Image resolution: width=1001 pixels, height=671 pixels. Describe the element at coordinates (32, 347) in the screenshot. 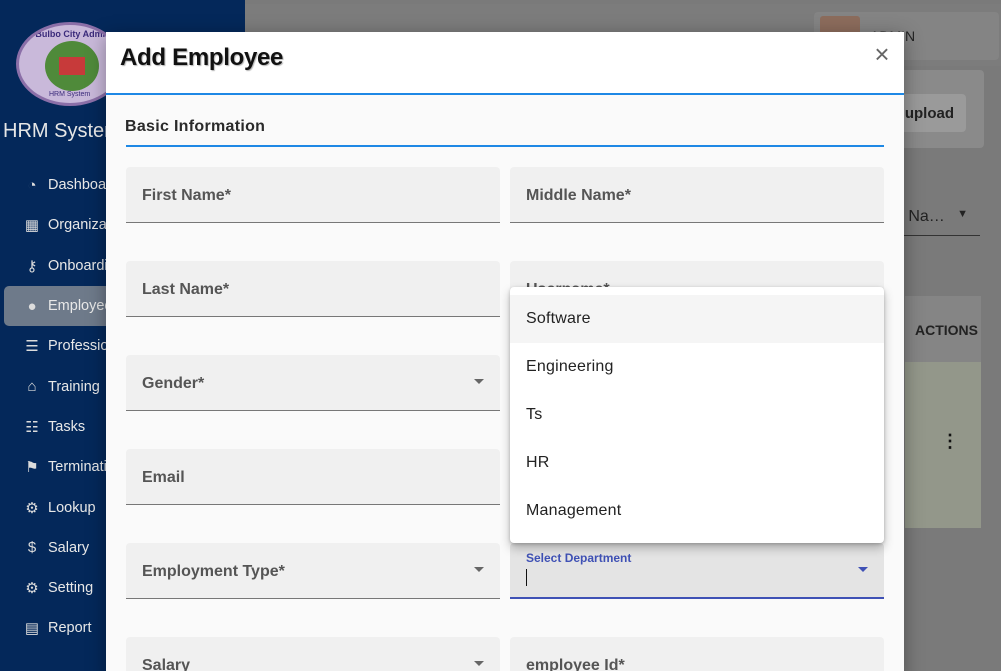

I see `list-icon: ☰` at that location.